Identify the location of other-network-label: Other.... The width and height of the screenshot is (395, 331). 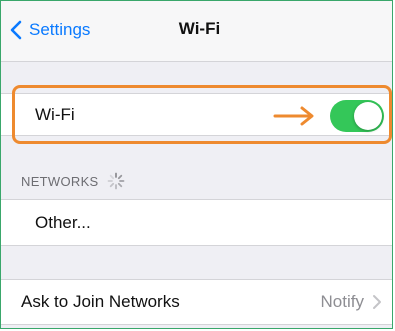
(63, 222).